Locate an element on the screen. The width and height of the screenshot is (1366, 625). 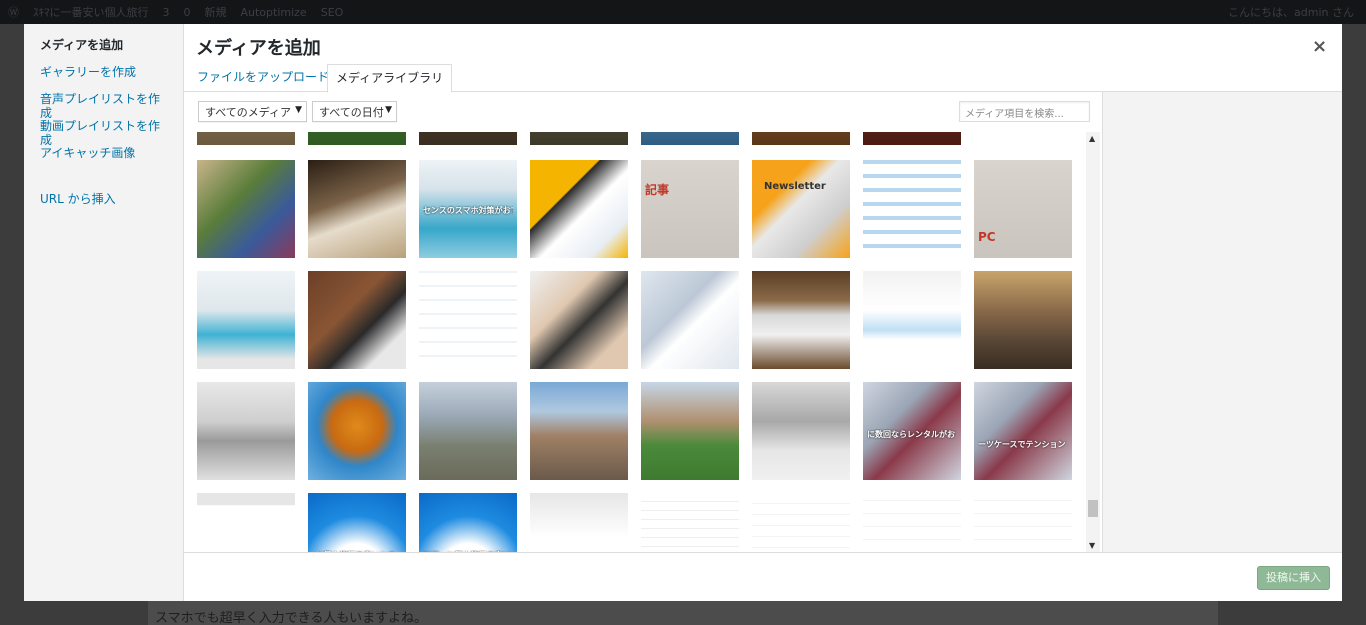
old-town-square-photo-image is located at coordinates (579, 431).